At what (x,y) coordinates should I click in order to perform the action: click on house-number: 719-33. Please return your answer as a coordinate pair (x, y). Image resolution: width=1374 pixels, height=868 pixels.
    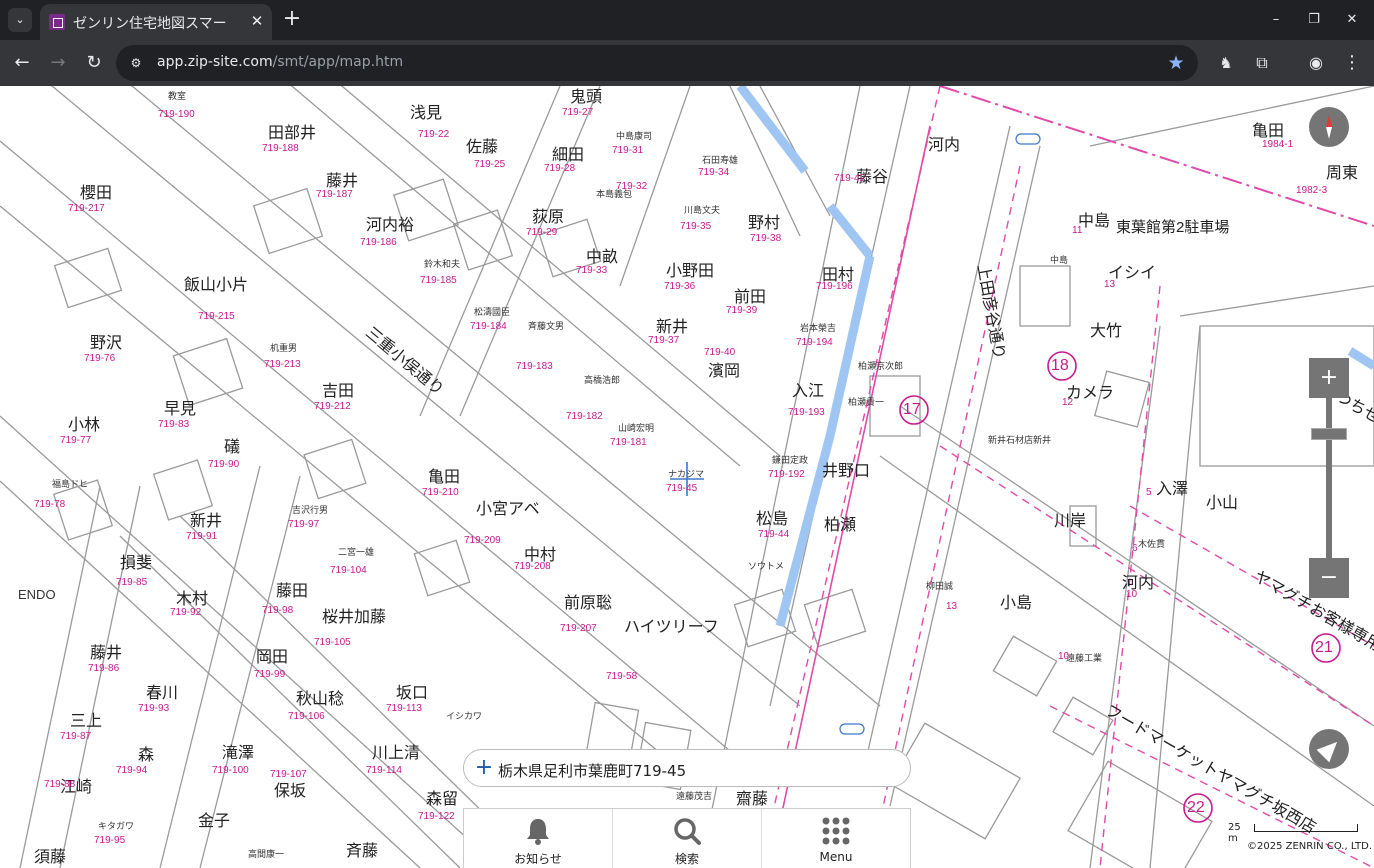
    Looking at the image, I should click on (592, 270).